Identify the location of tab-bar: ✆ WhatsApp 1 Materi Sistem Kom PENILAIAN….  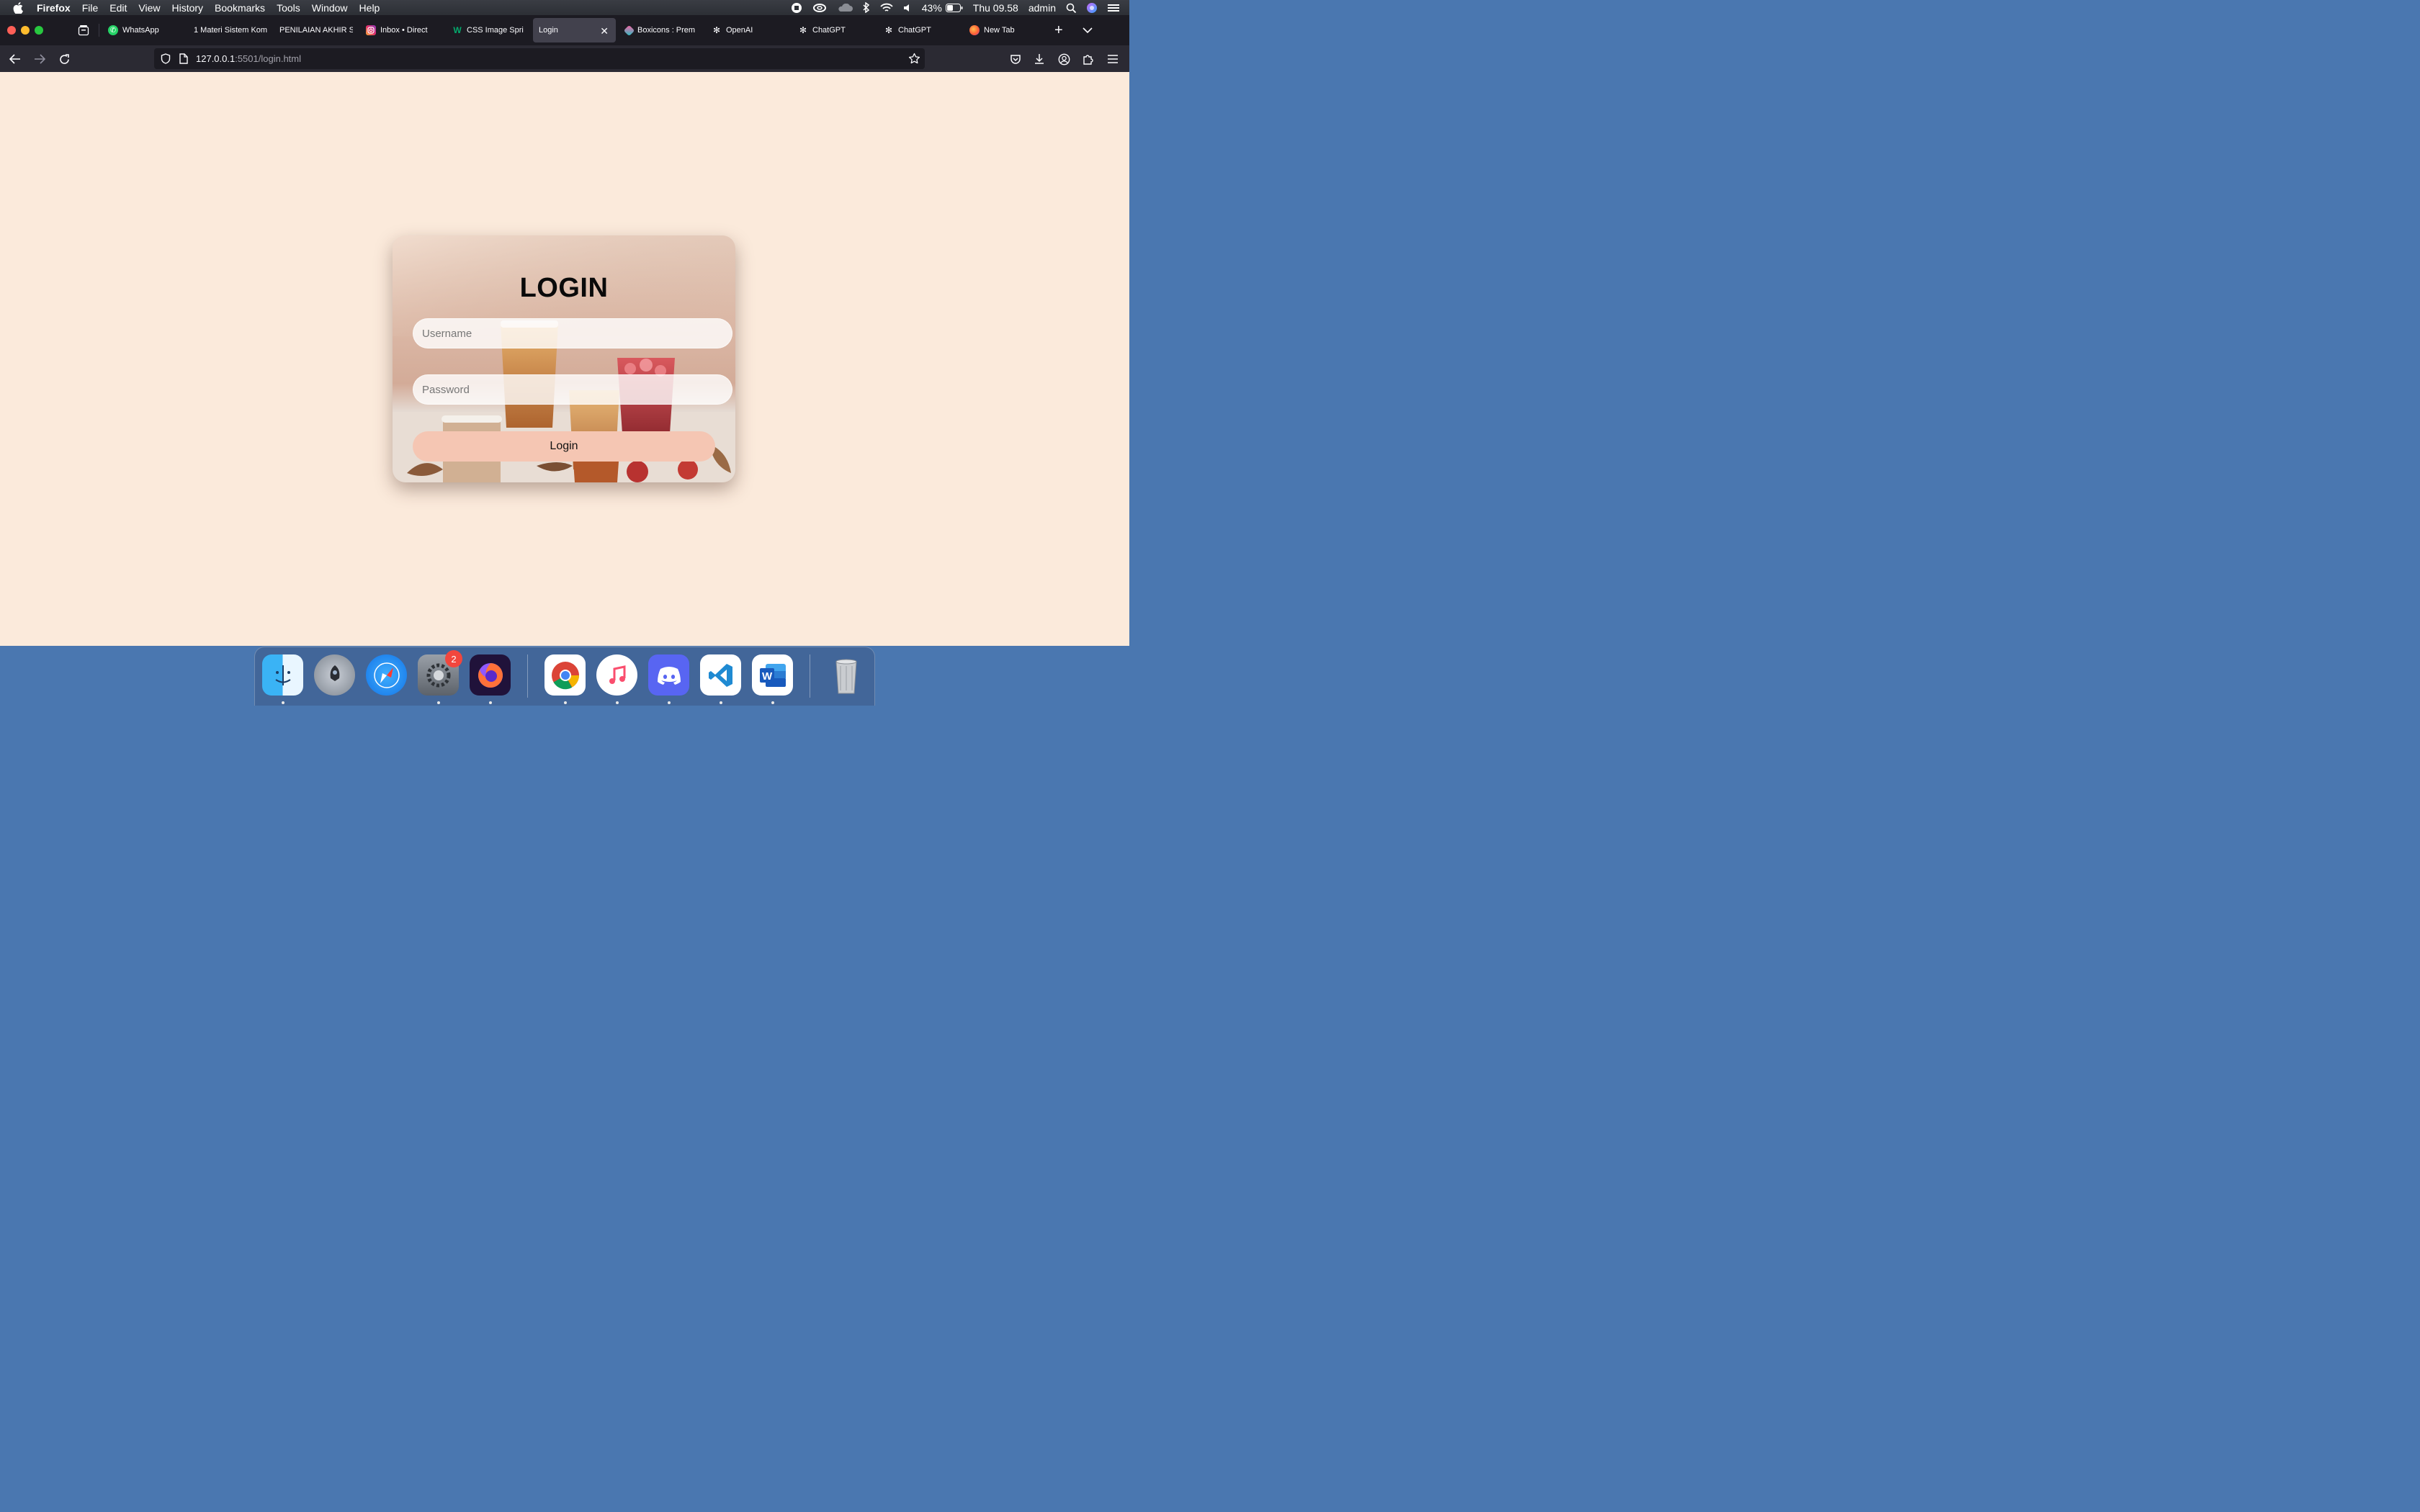
(564, 30).